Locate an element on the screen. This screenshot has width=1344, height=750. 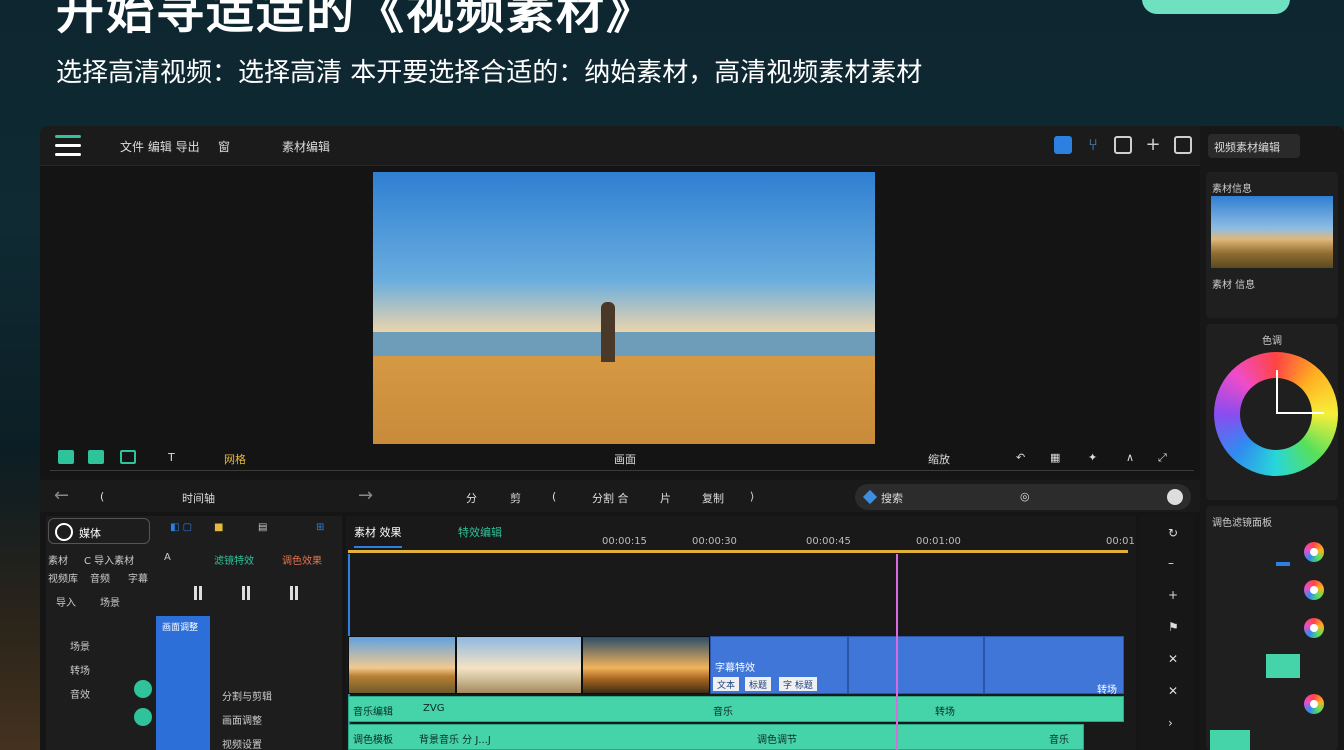
subtitle-label: 字幕 is located at coordinates (138, 577).